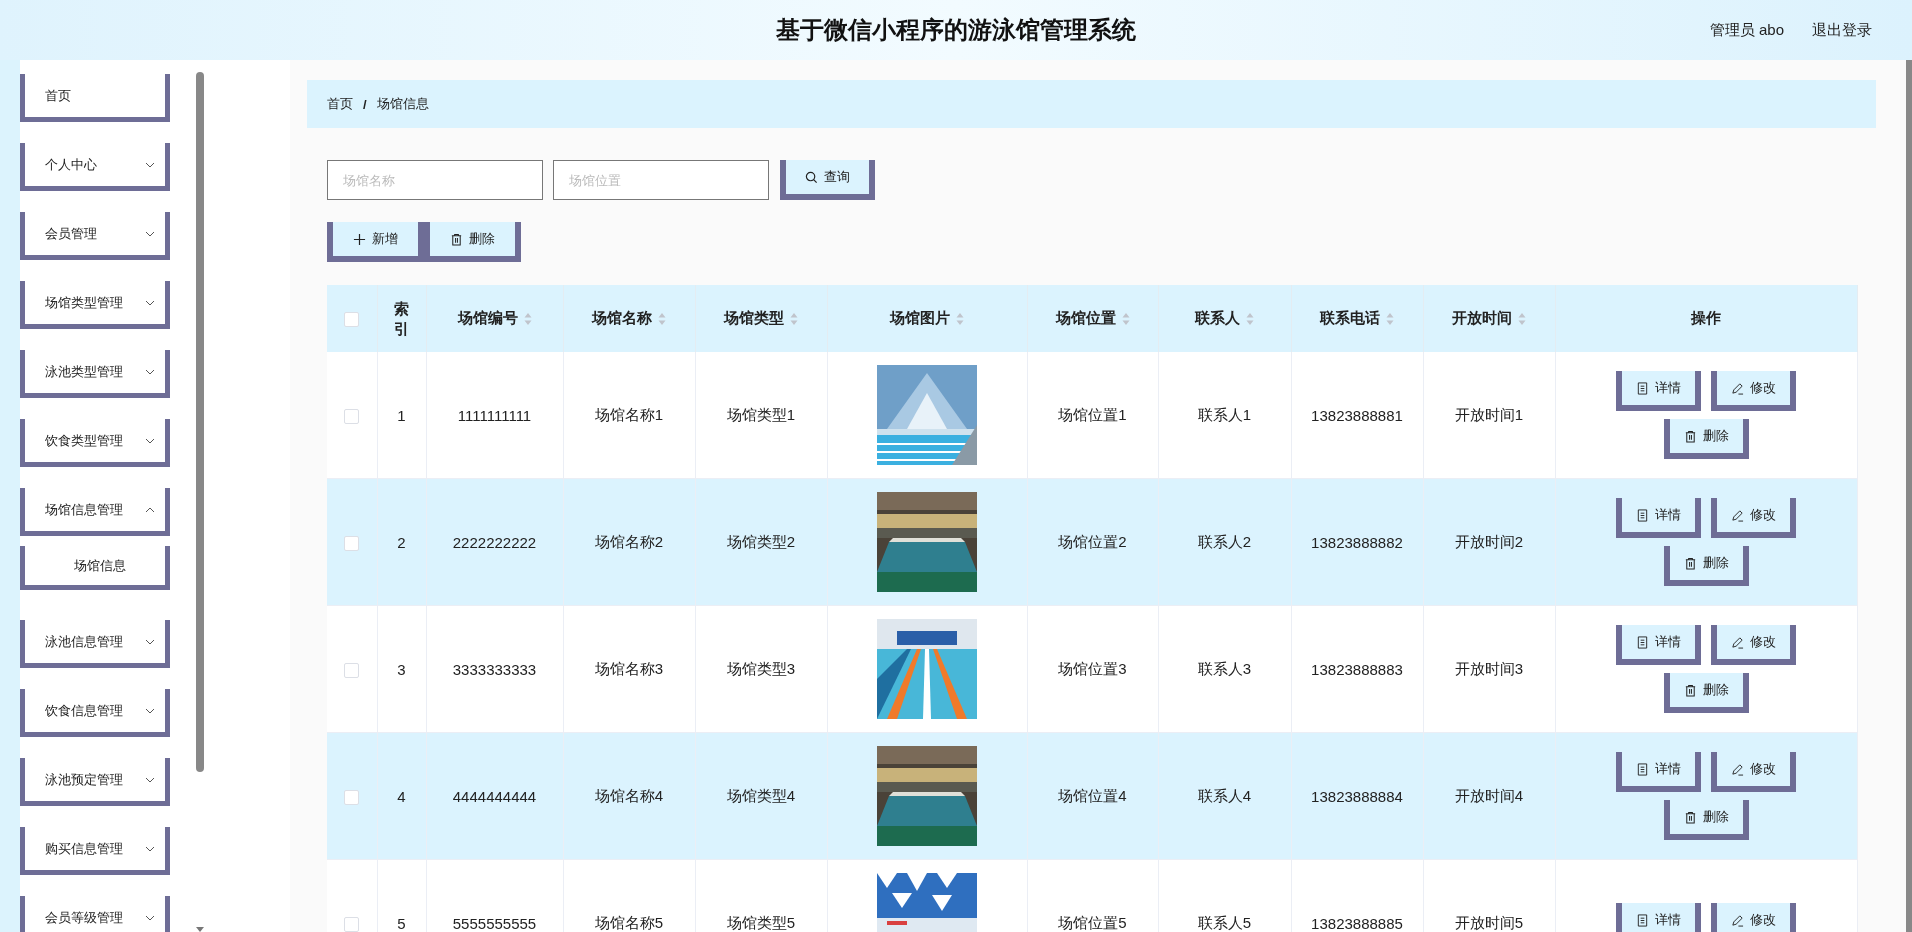 Image resolution: width=1912 pixels, height=932 pixels. Describe the element at coordinates (402, 104) in the screenshot. I see `breadcrumb-link: 场馆信息` at that location.